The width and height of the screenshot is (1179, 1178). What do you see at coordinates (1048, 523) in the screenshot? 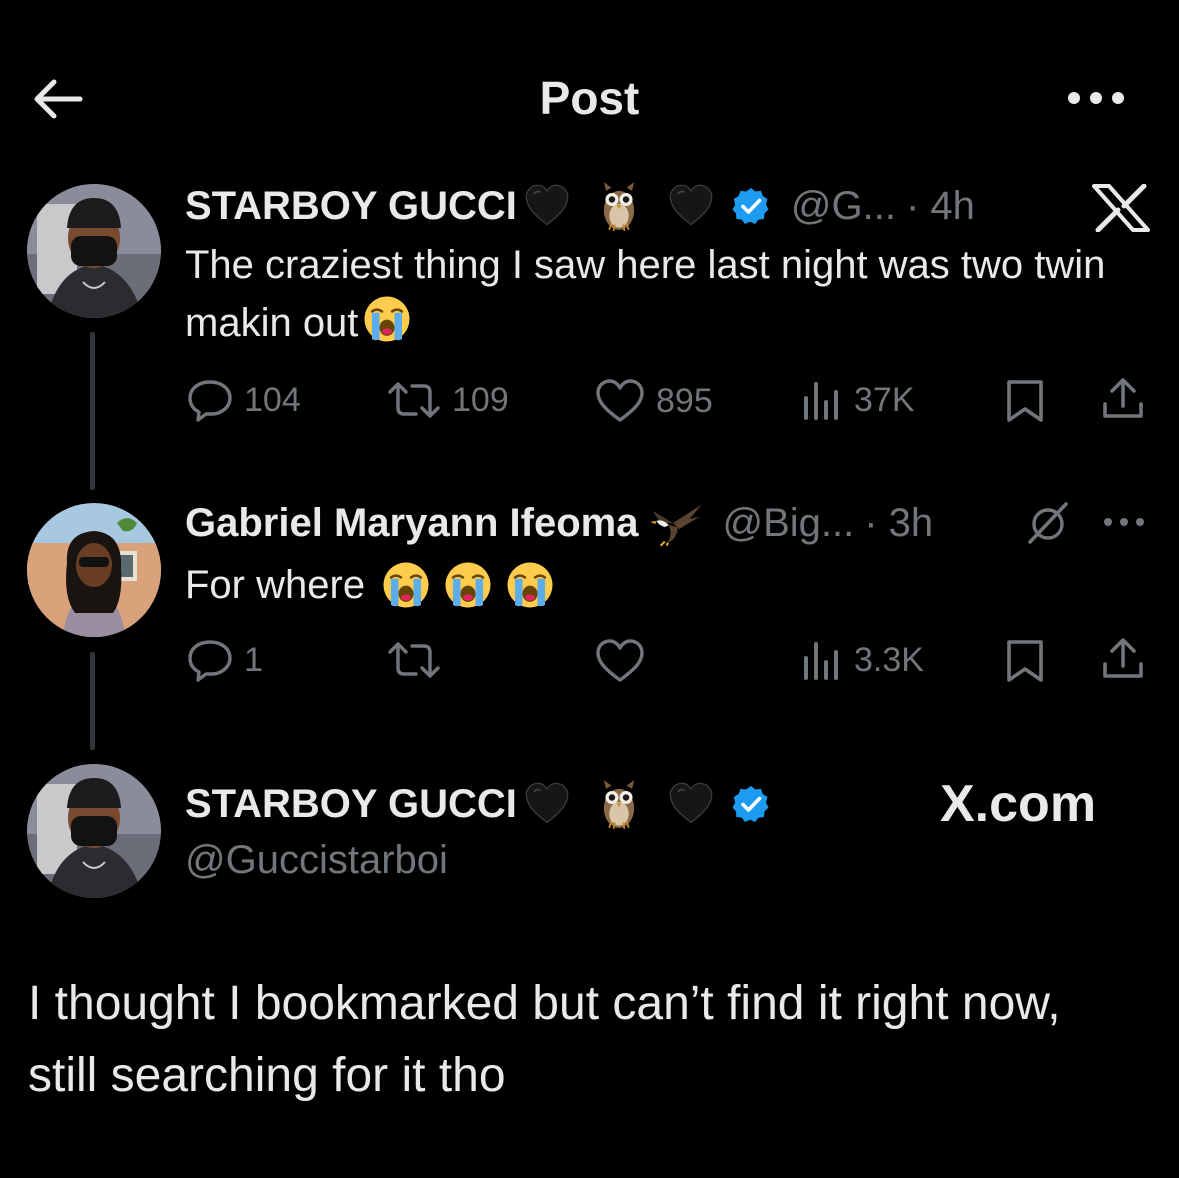
I see `grok-icon` at bounding box center [1048, 523].